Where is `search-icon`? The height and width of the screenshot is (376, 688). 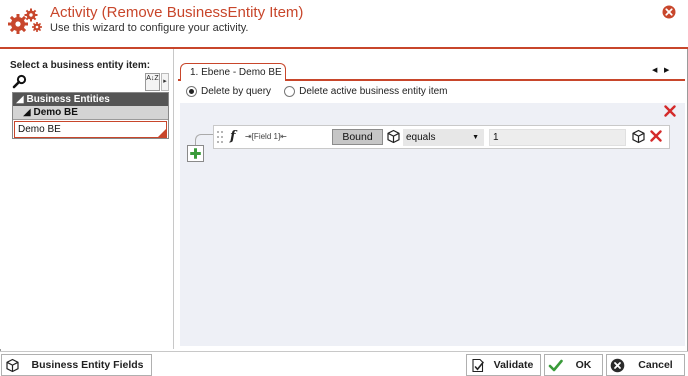
search-icon is located at coordinates (19, 81).